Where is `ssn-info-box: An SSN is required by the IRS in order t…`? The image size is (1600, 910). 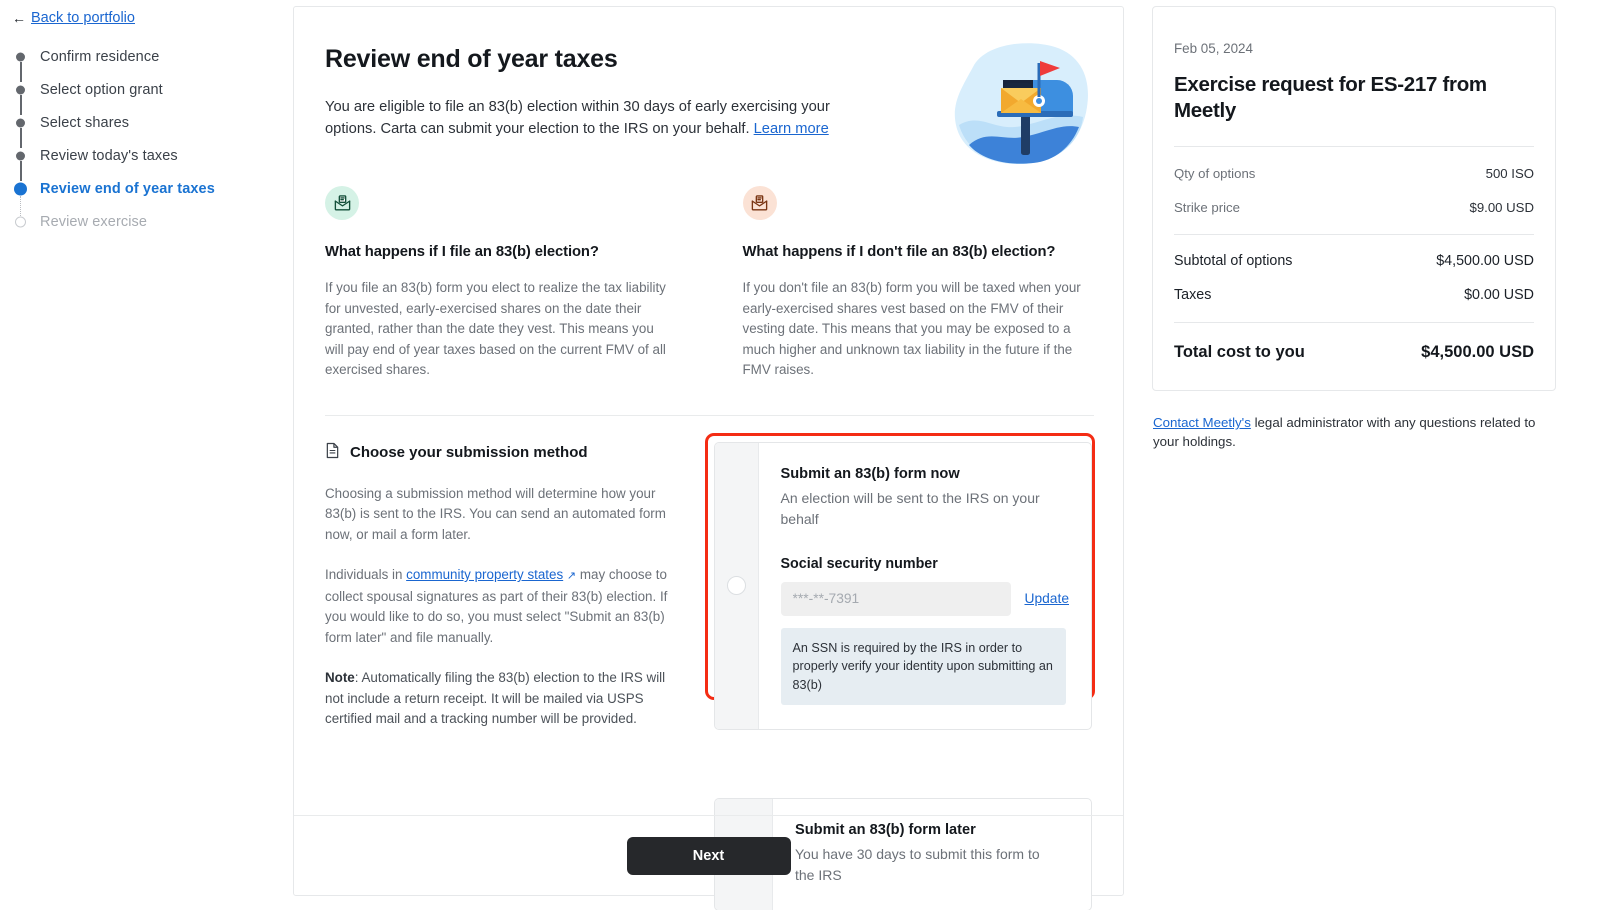
ssn-info-box: An SSN is required by the IRS in order t… is located at coordinates (923, 666).